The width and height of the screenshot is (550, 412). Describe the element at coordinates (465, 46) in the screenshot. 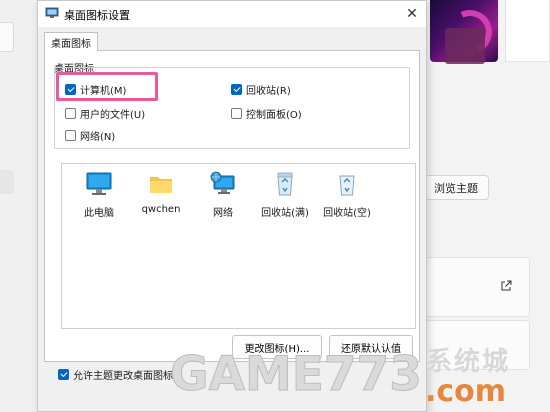

I see `theme-preview-tile` at that location.